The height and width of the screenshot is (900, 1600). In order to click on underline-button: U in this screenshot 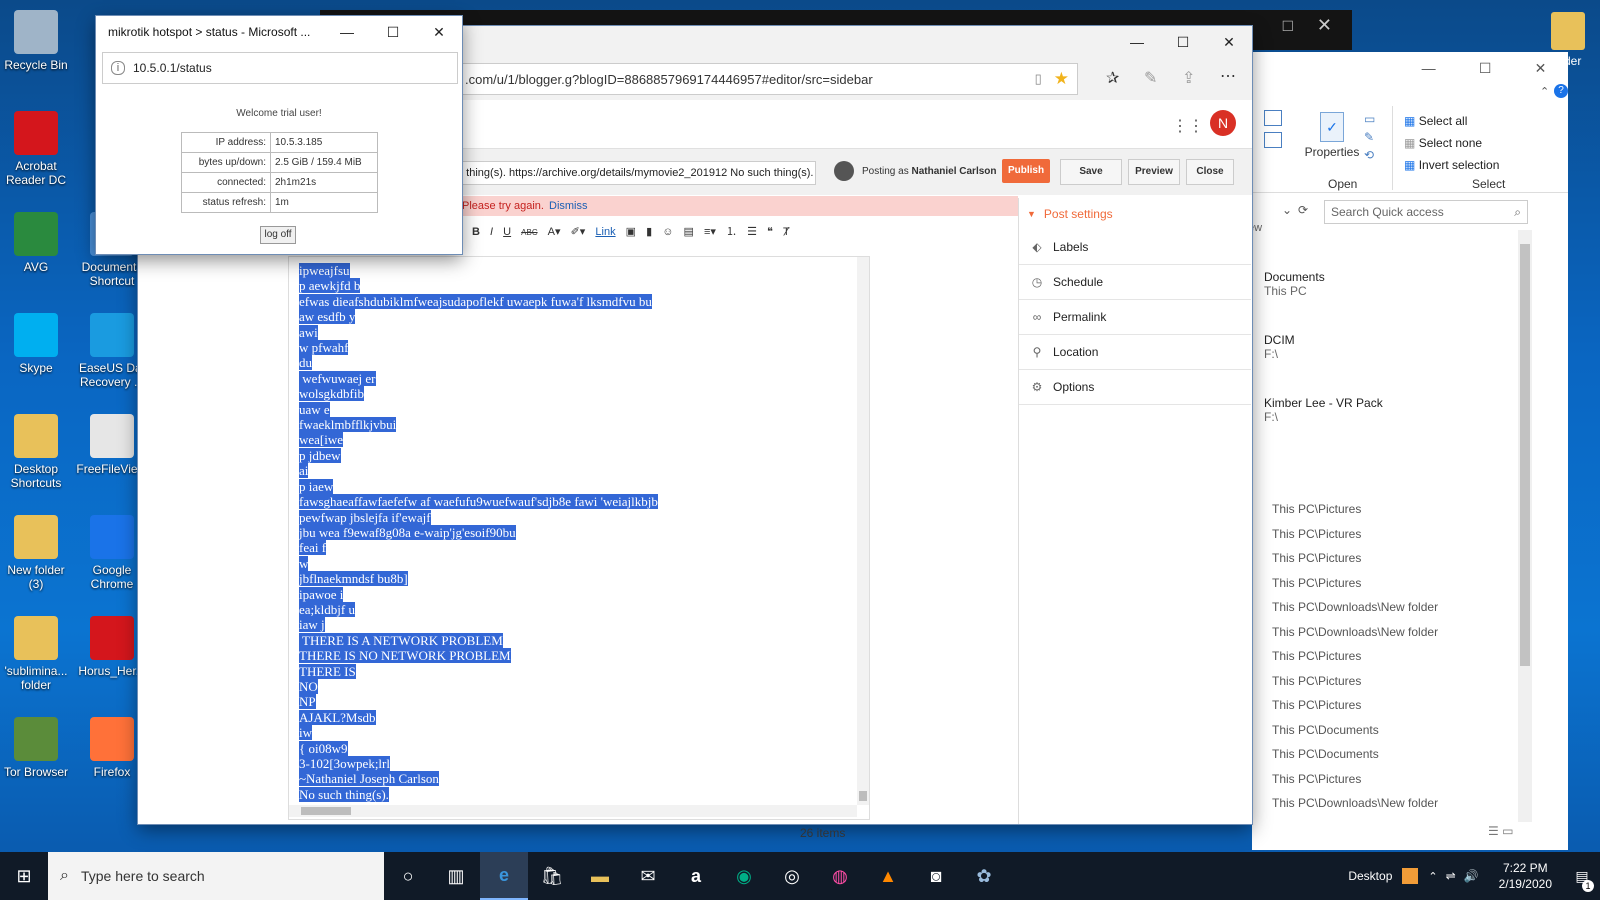, I will do `click(507, 232)`.